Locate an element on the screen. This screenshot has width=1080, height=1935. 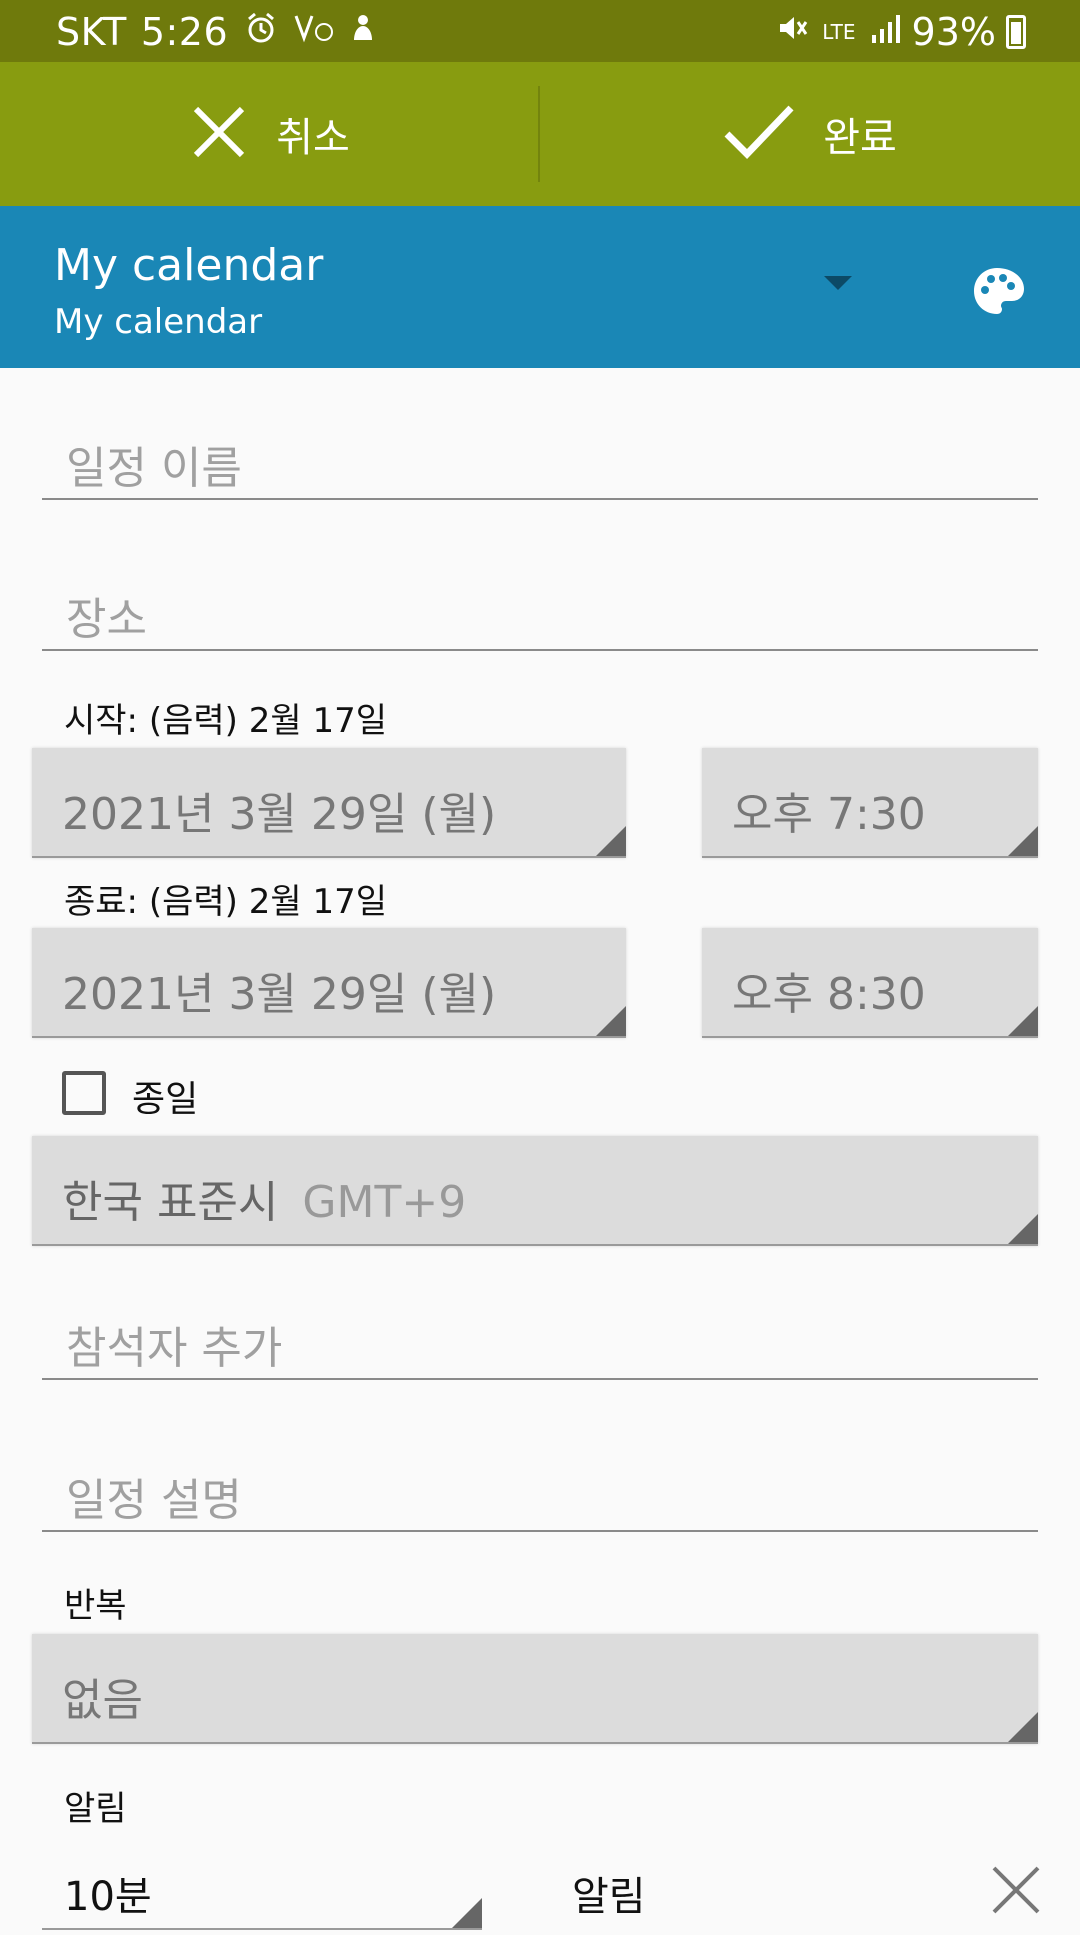
end-time-spinner: 오후 8:30 is located at coordinates (870, 983).